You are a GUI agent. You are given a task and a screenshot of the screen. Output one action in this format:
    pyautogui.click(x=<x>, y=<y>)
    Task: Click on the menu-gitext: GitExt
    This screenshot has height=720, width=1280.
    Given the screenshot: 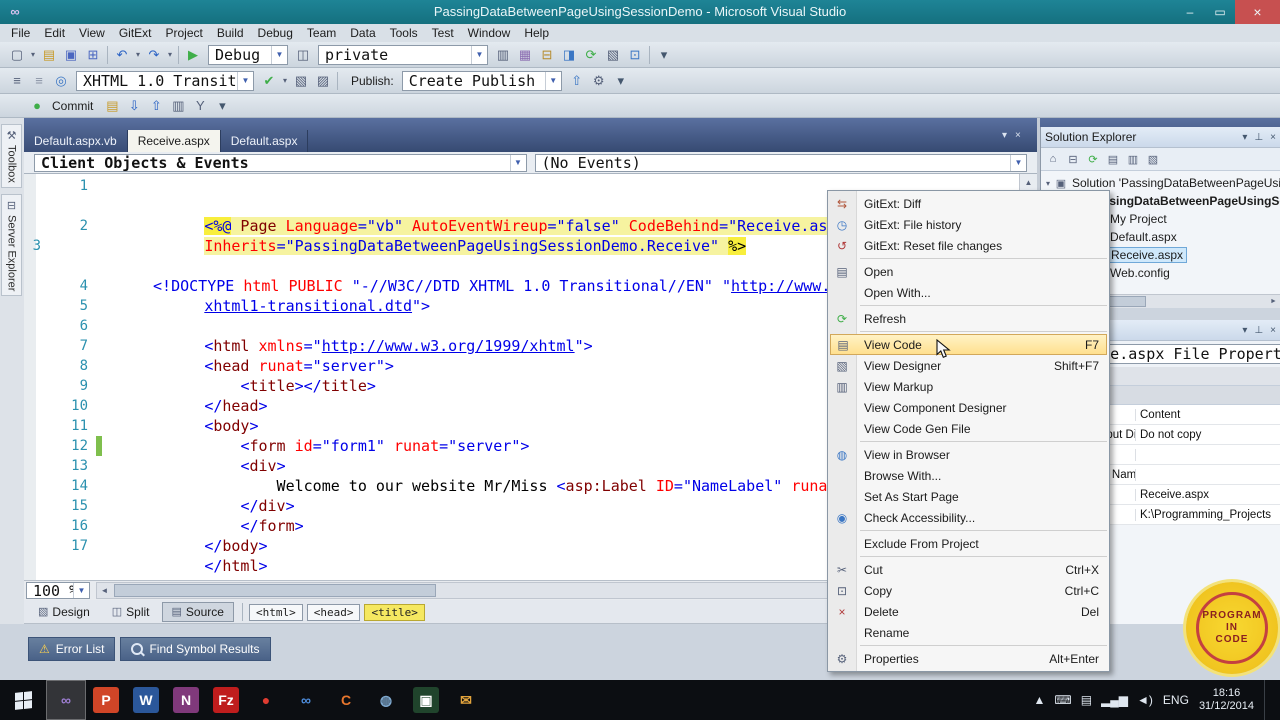 What is the action you would take?
    pyautogui.click(x=135, y=33)
    